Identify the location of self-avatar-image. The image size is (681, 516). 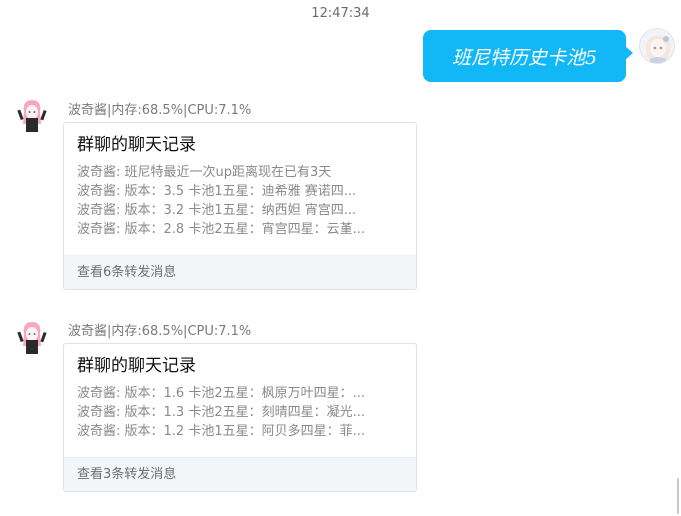
(657, 46).